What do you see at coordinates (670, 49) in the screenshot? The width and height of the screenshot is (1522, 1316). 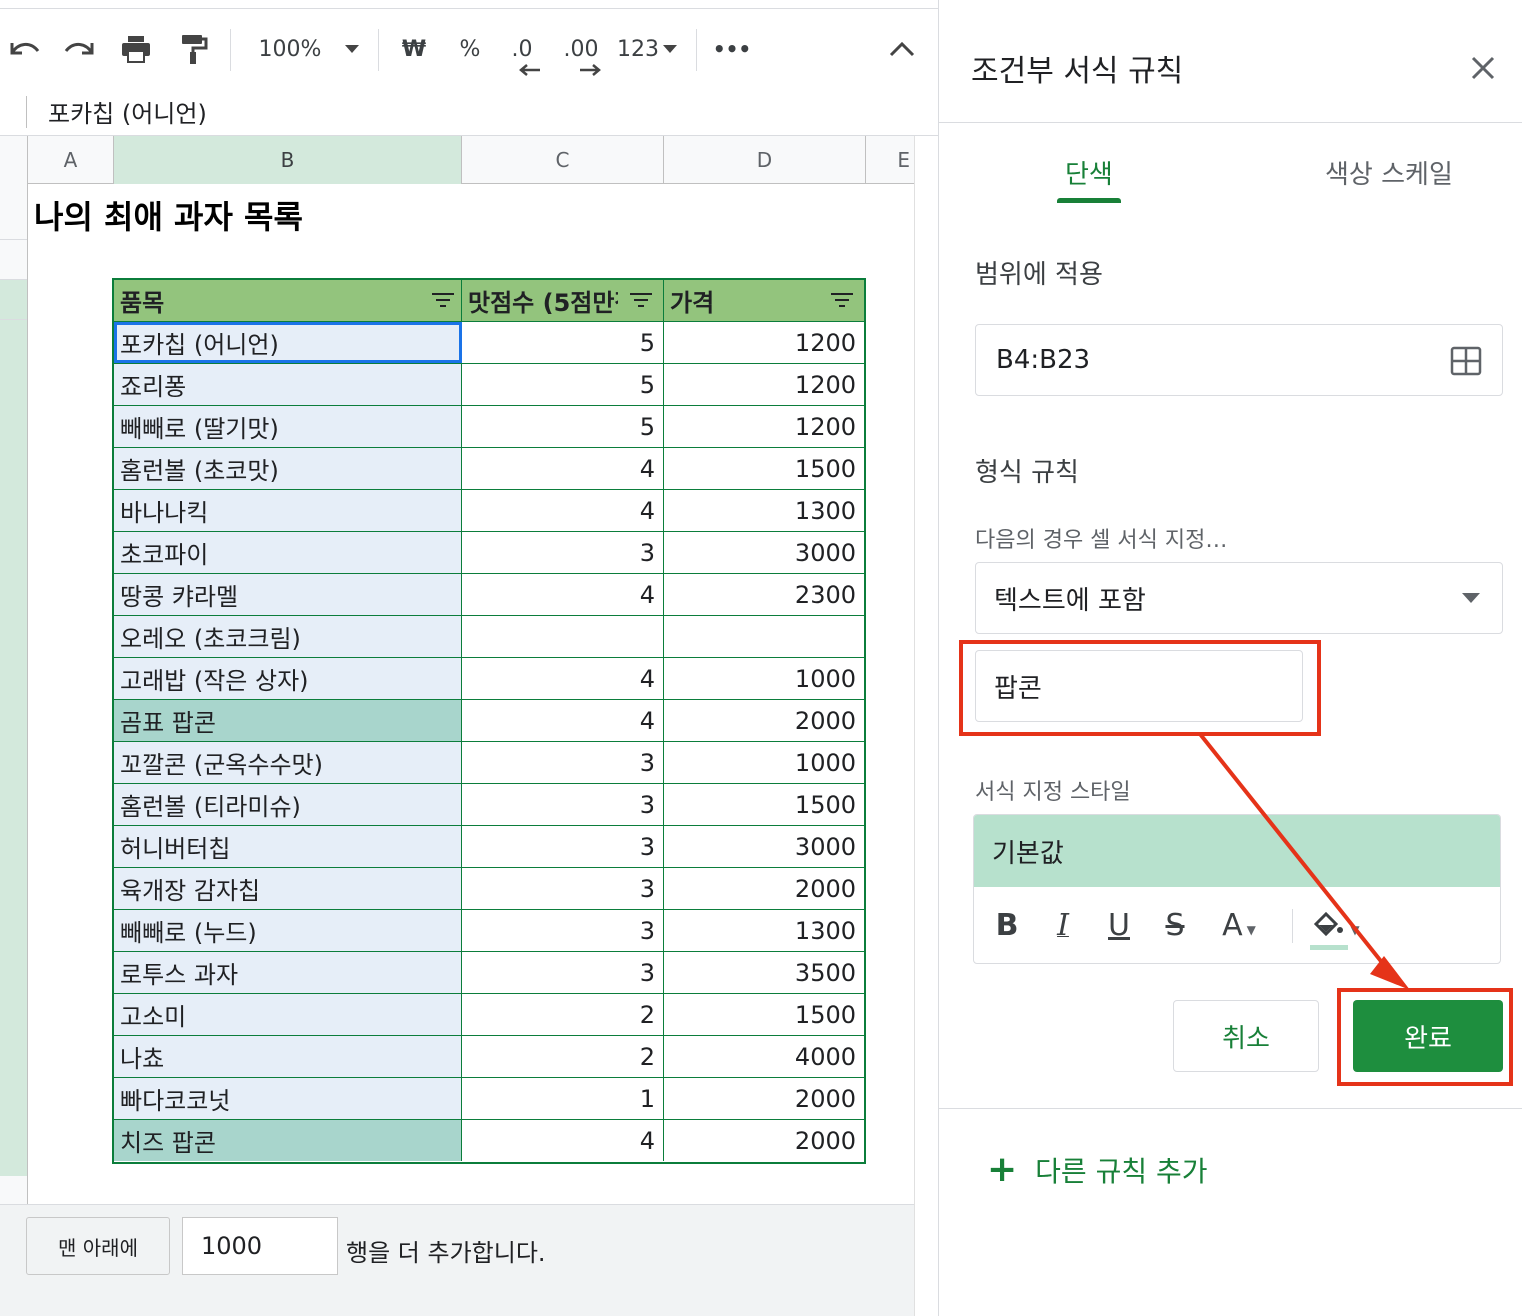 I see `number-format-caret-icon` at bounding box center [670, 49].